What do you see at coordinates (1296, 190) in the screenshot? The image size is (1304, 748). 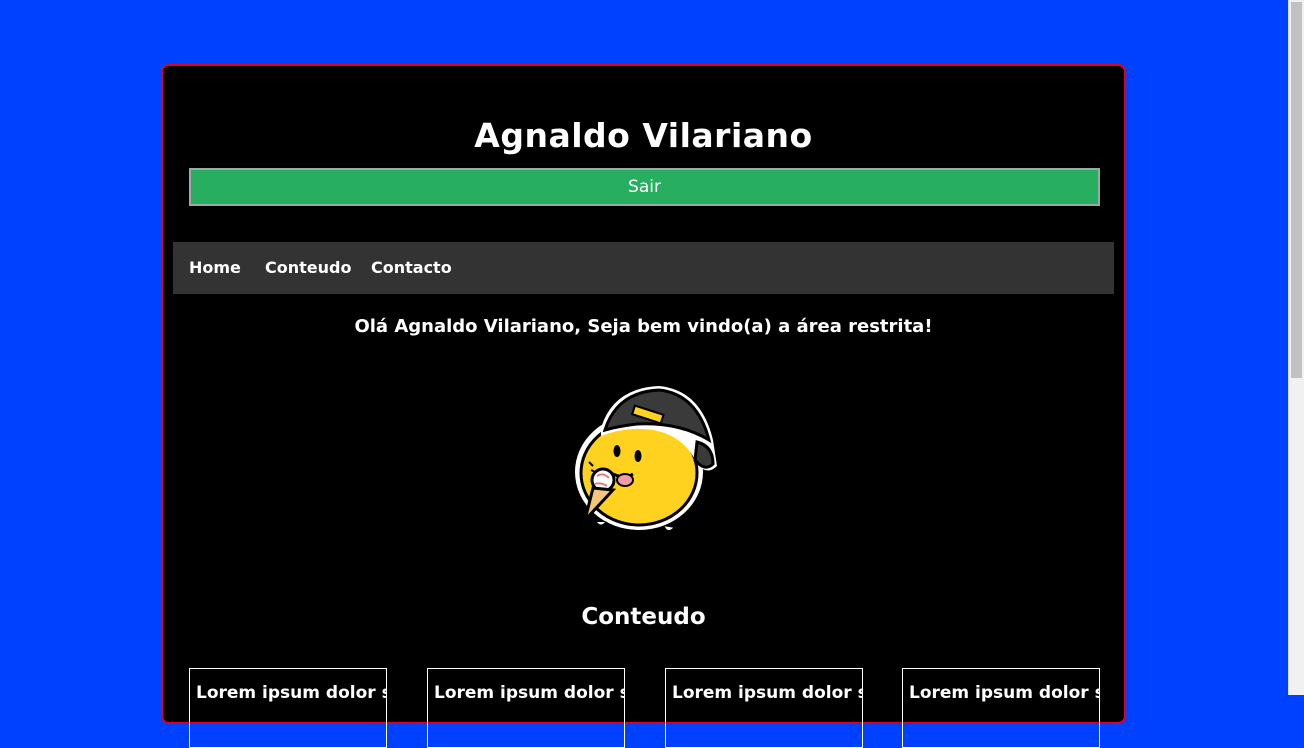 I see `scrollbar-thumb` at bounding box center [1296, 190].